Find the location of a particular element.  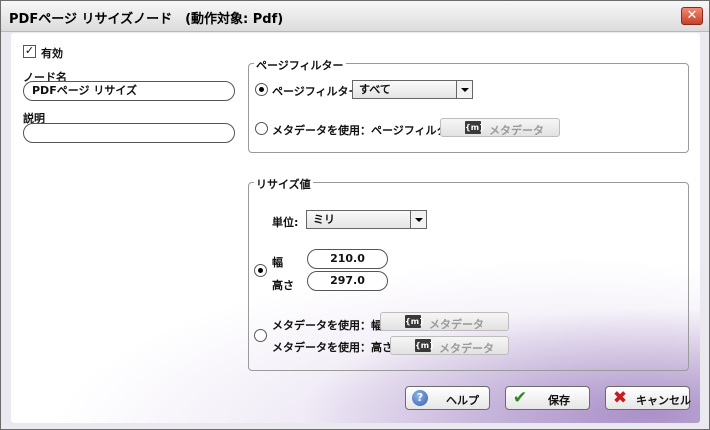

page-filter-metadata-button: {m} メタデータ is located at coordinates (500, 127).